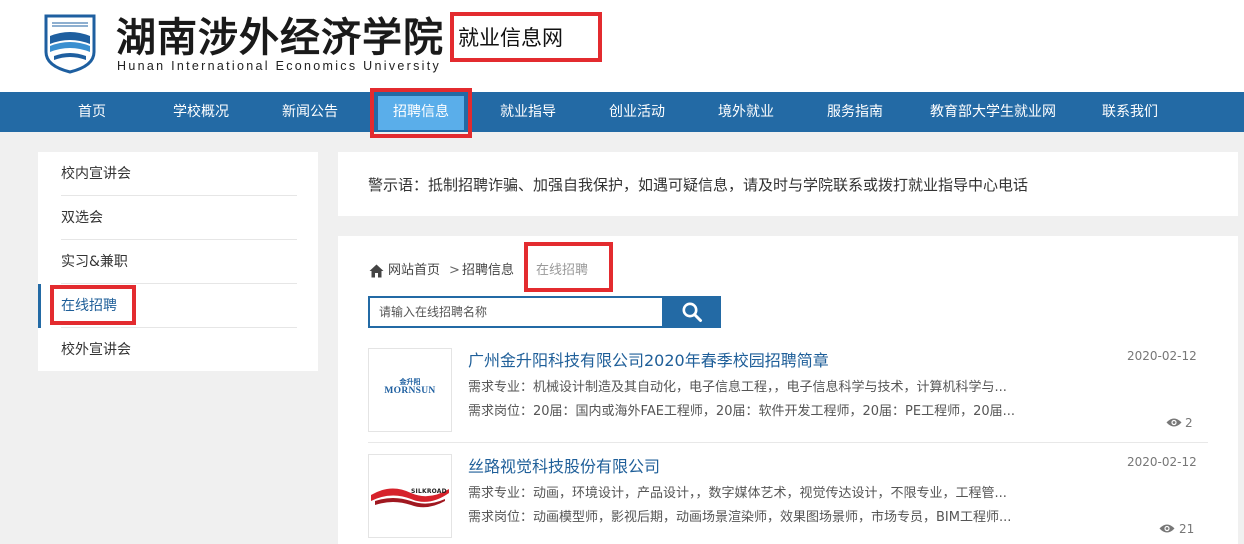 This screenshot has height=544, width=1244. I want to click on sidebar-active-indicator, so click(39, 306).